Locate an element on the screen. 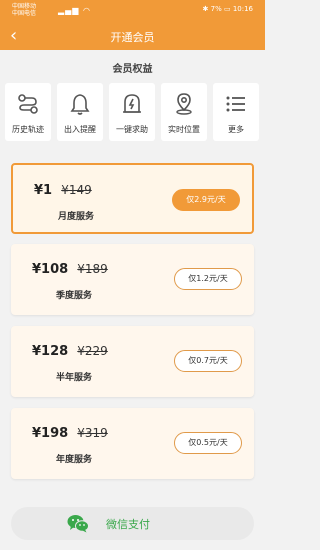 The width and height of the screenshot is (320, 550). benefit-more: 更多 is located at coordinates (236, 112).